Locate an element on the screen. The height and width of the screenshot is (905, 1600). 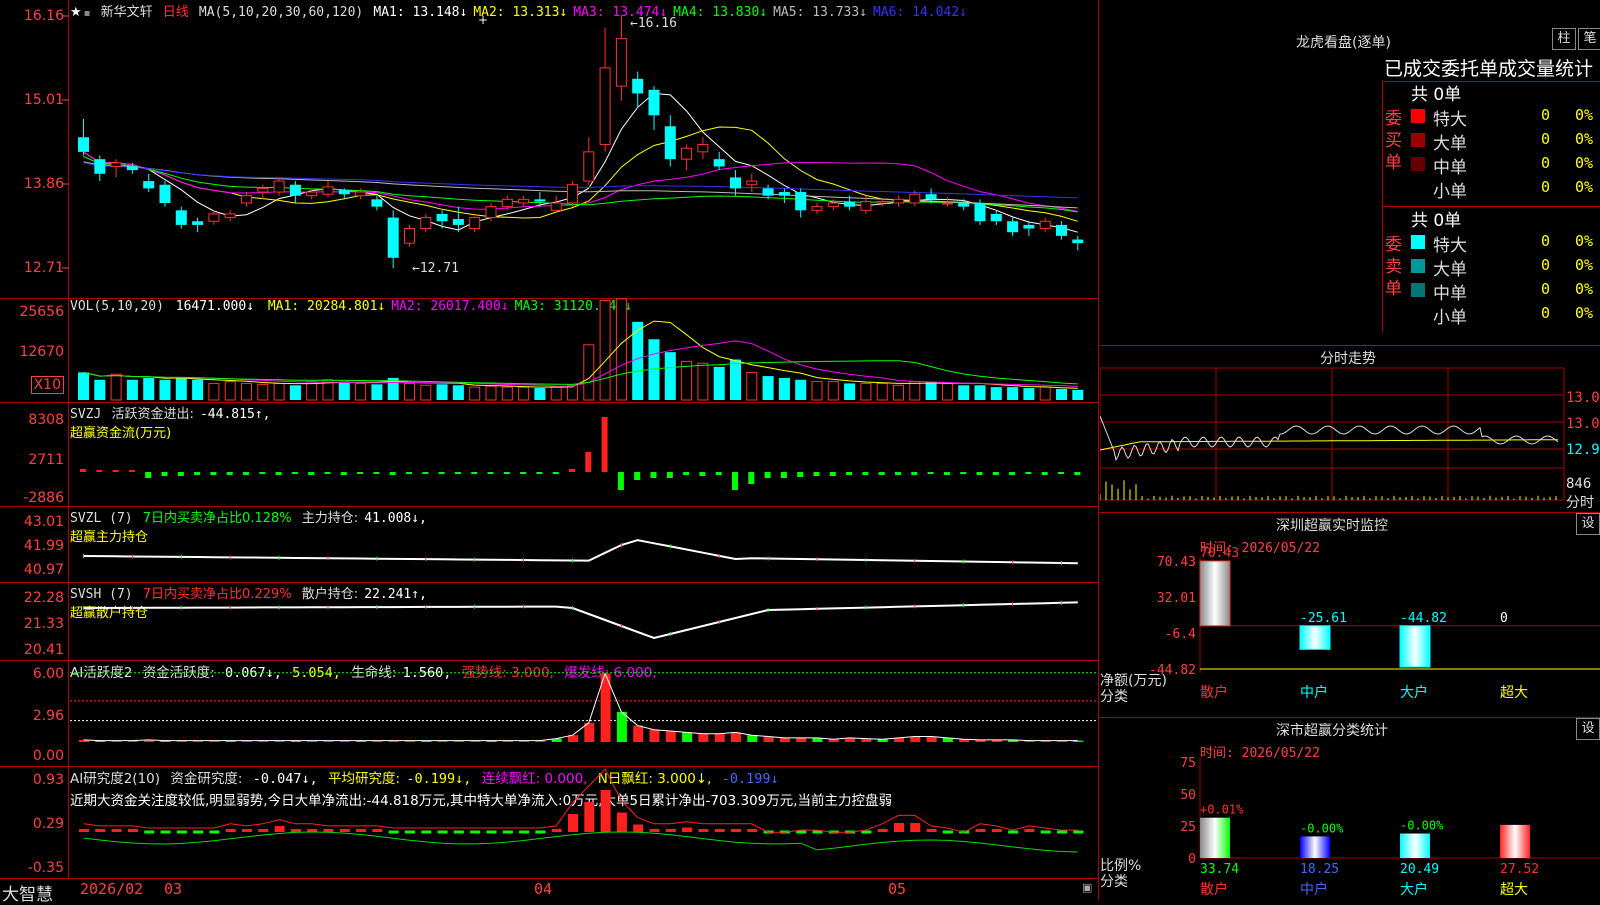
tick-mode-button: 笔 is located at coordinates (1589, 39).